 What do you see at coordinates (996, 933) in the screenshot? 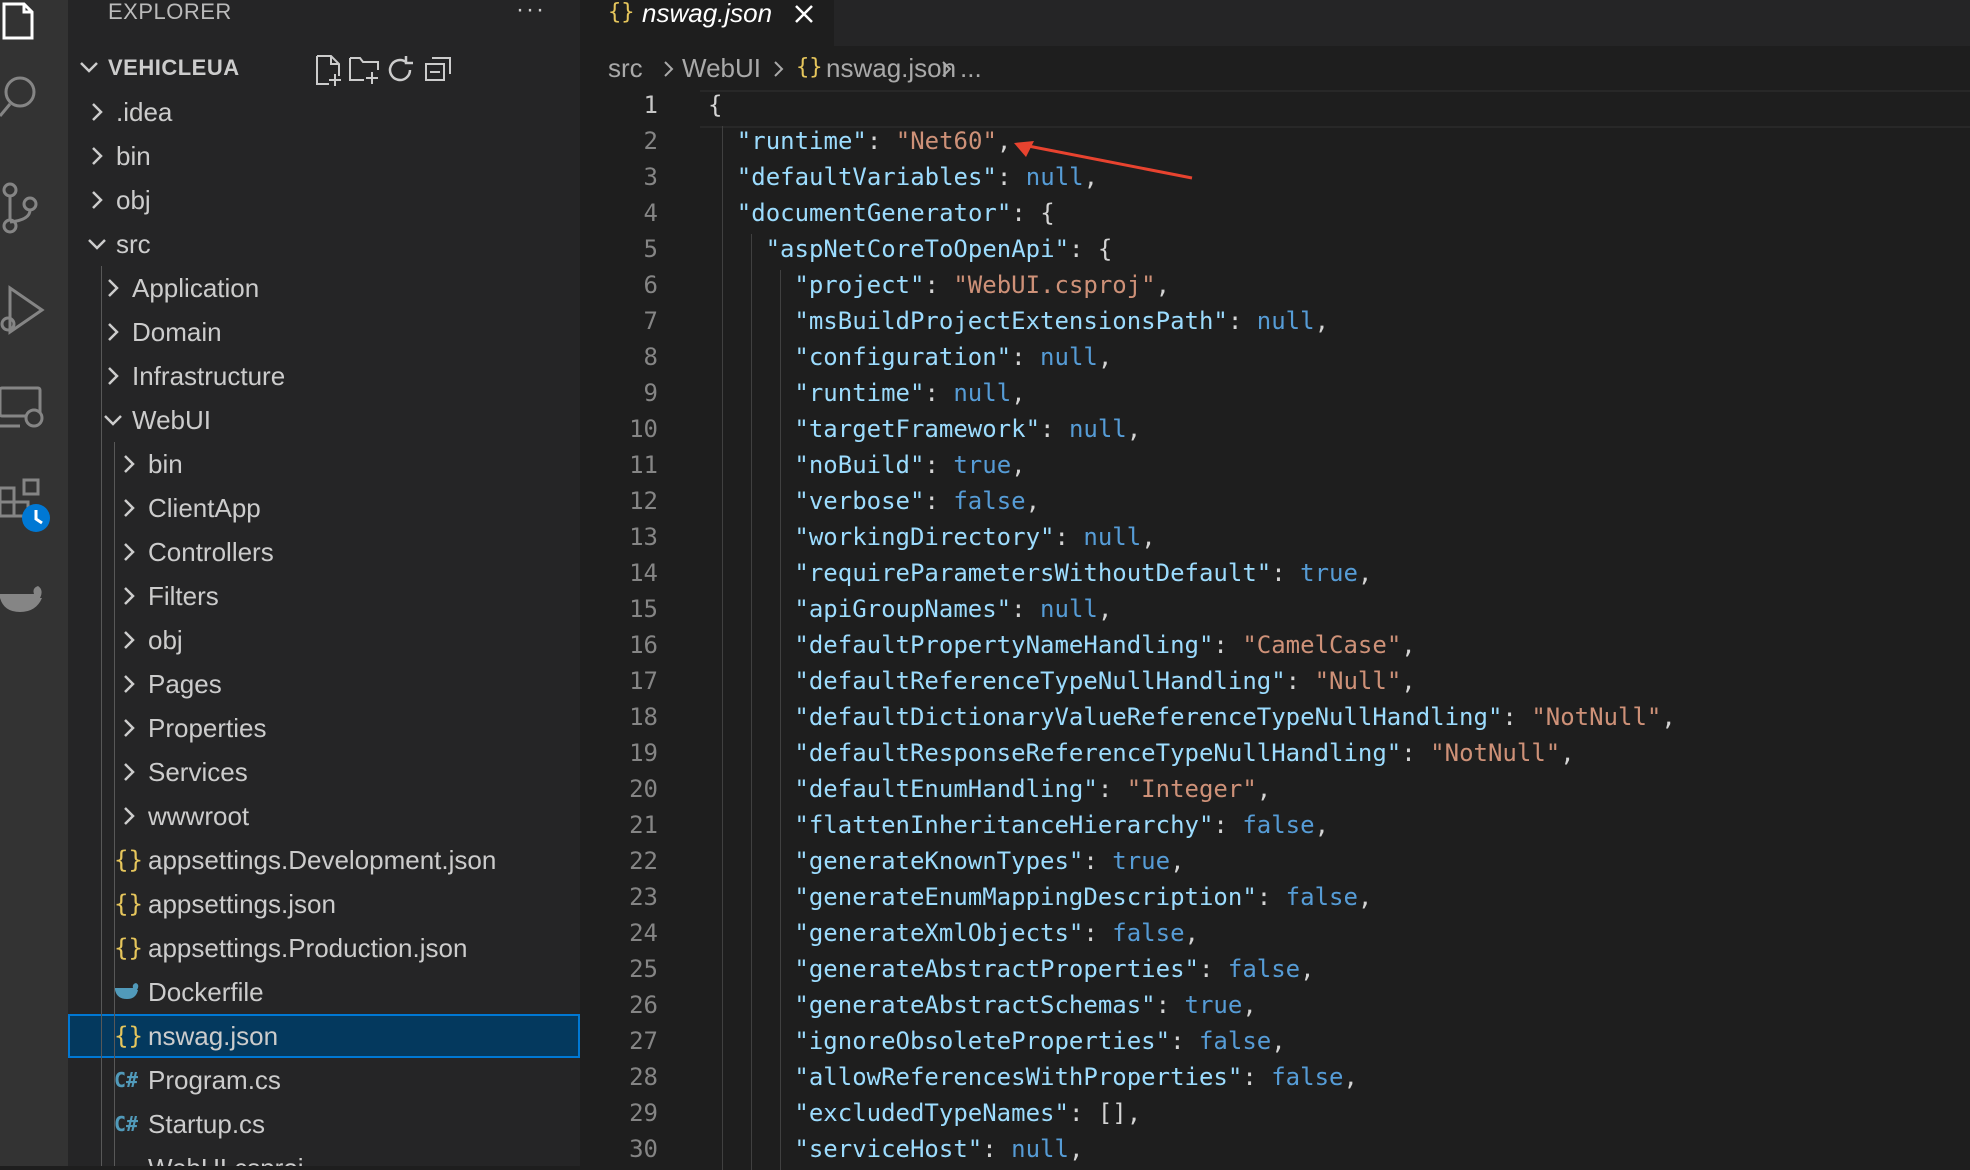
I see `code-text: "generateXmlObjects": false,` at bounding box center [996, 933].